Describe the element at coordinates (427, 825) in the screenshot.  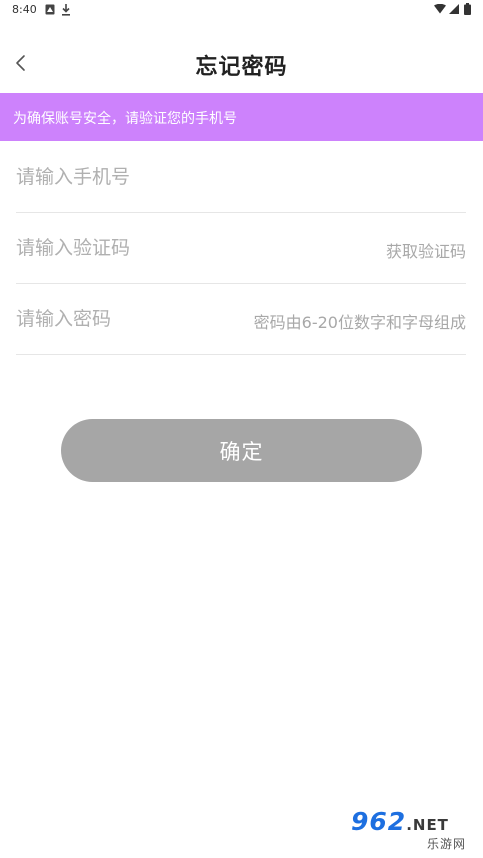
I see `watermark-net: .NET` at that location.